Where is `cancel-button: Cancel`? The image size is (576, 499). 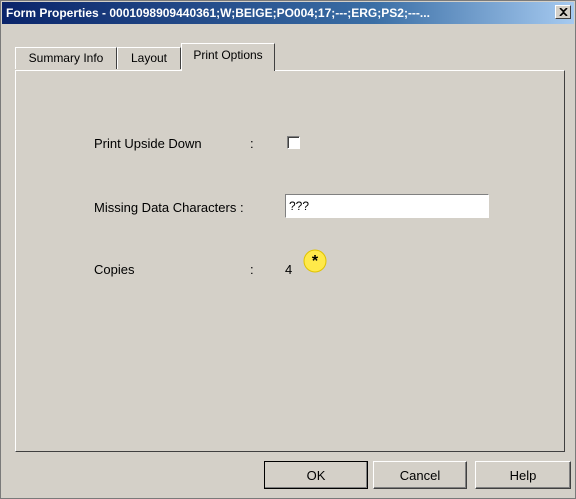
cancel-button: Cancel is located at coordinates (420, 475).